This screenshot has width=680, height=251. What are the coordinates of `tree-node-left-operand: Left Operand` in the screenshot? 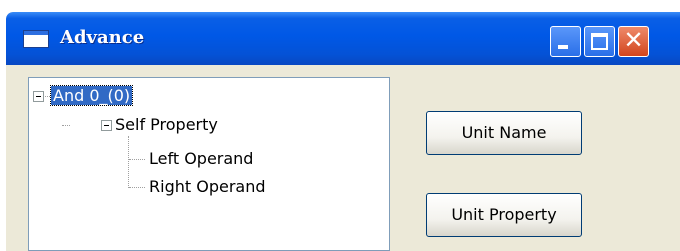 It's located at (201, 159).